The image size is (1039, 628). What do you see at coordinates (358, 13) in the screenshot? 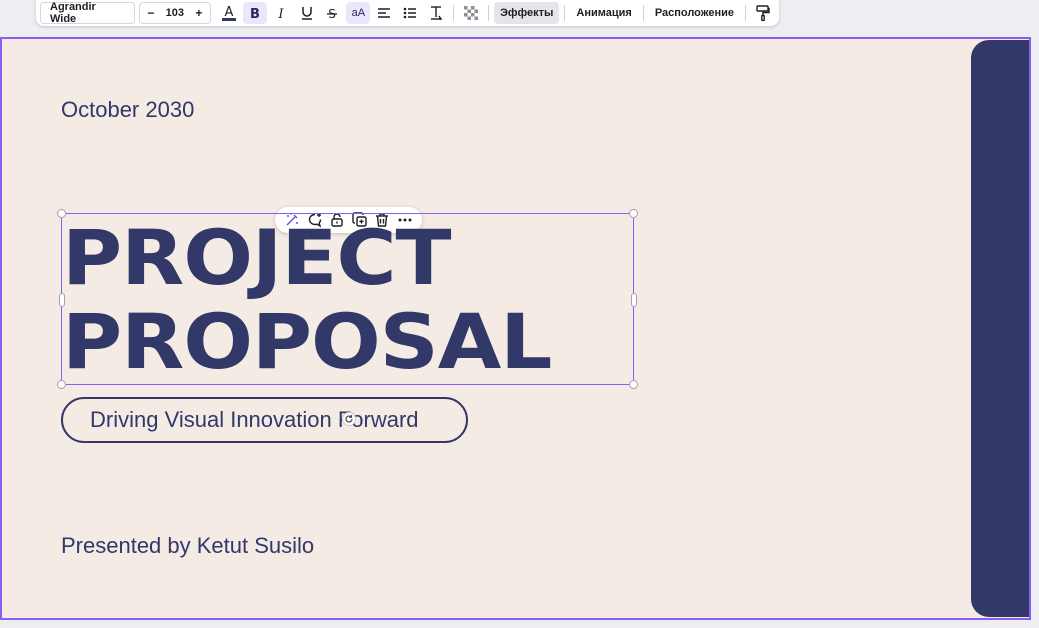
I see `letter-case-button: aA` at bounding box center [358, 13].